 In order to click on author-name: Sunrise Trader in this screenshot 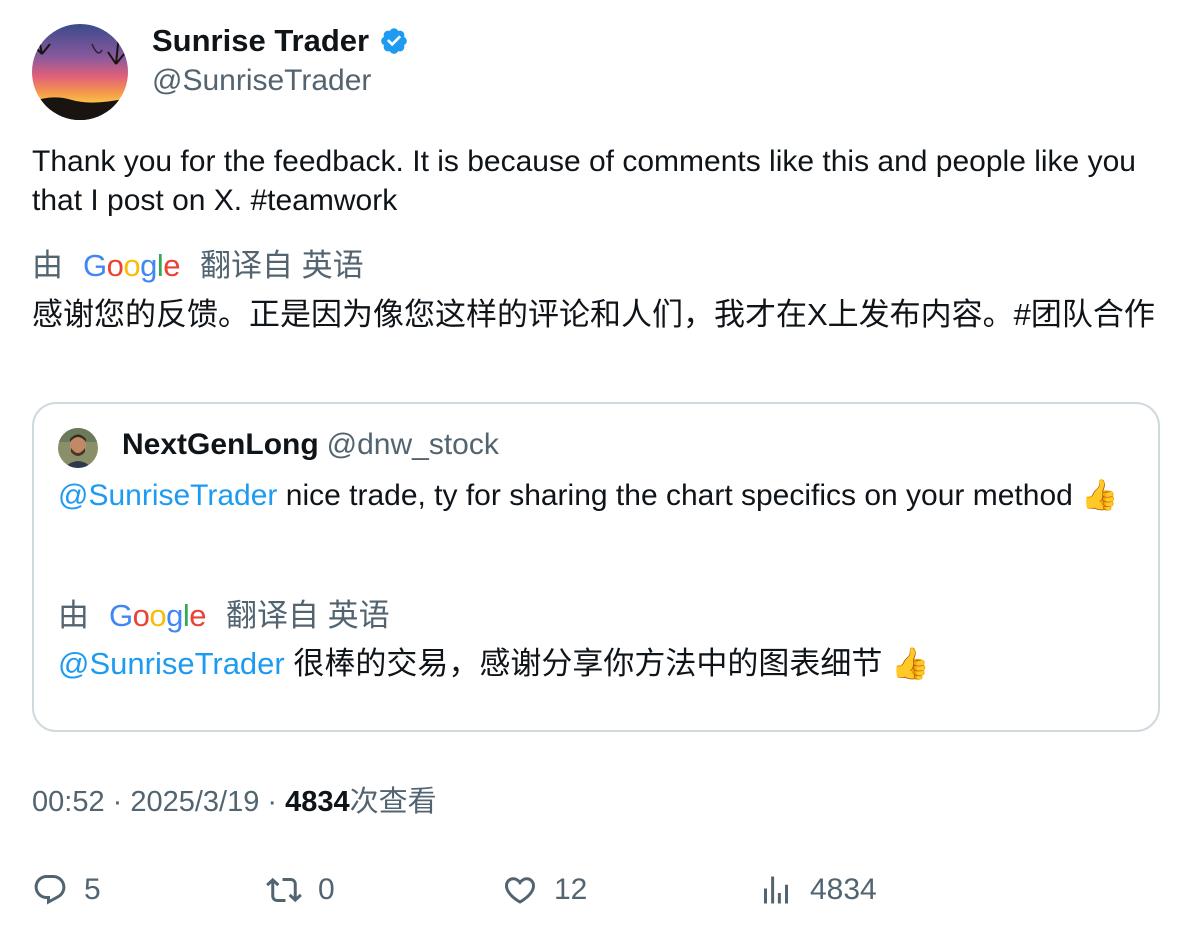, I will do `click(280, 41)`.